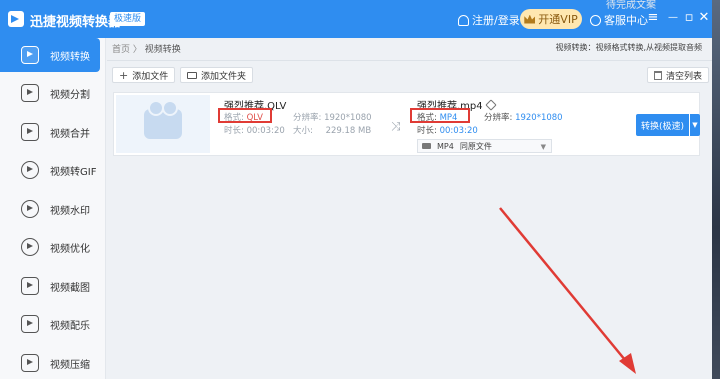  I want to click on sidebar-item-video-watermark: 视频水印, so click(53, 209).